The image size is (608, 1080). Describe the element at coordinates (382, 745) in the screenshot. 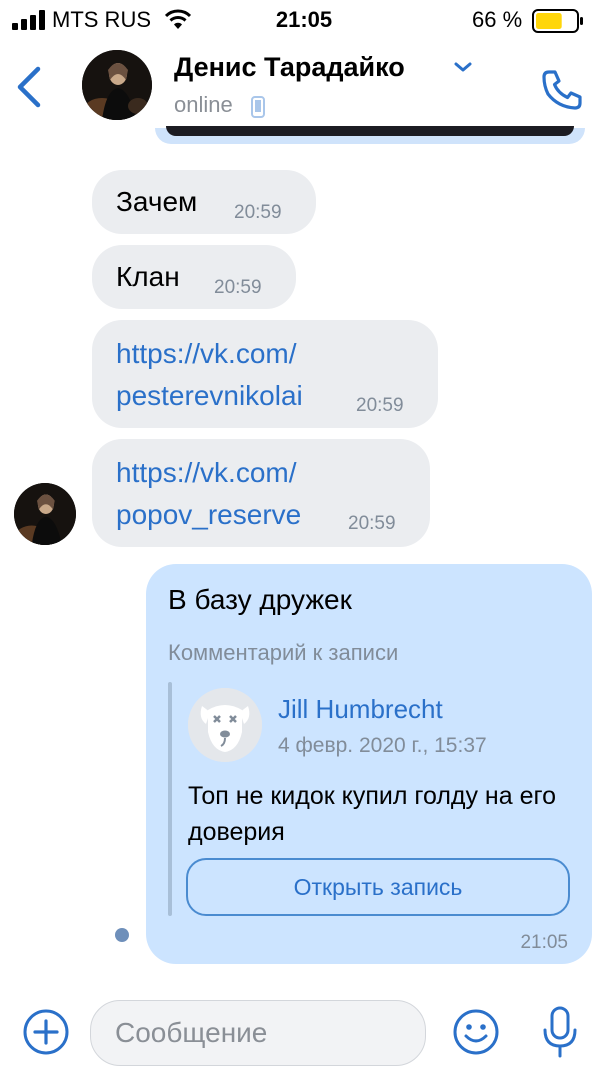

I see `post-date: 4 февр. 2020 г., 15:37` at that location.